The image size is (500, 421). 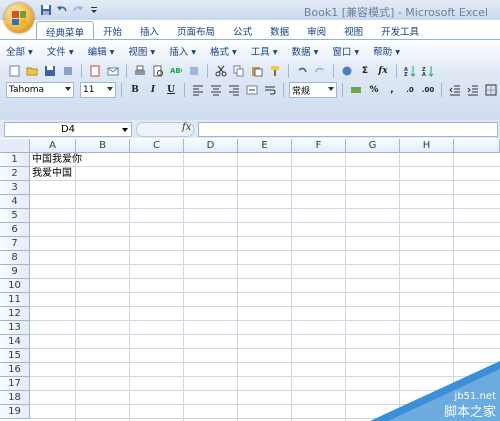 I want to click on print-preview-icon, so click(x=158, y=71).